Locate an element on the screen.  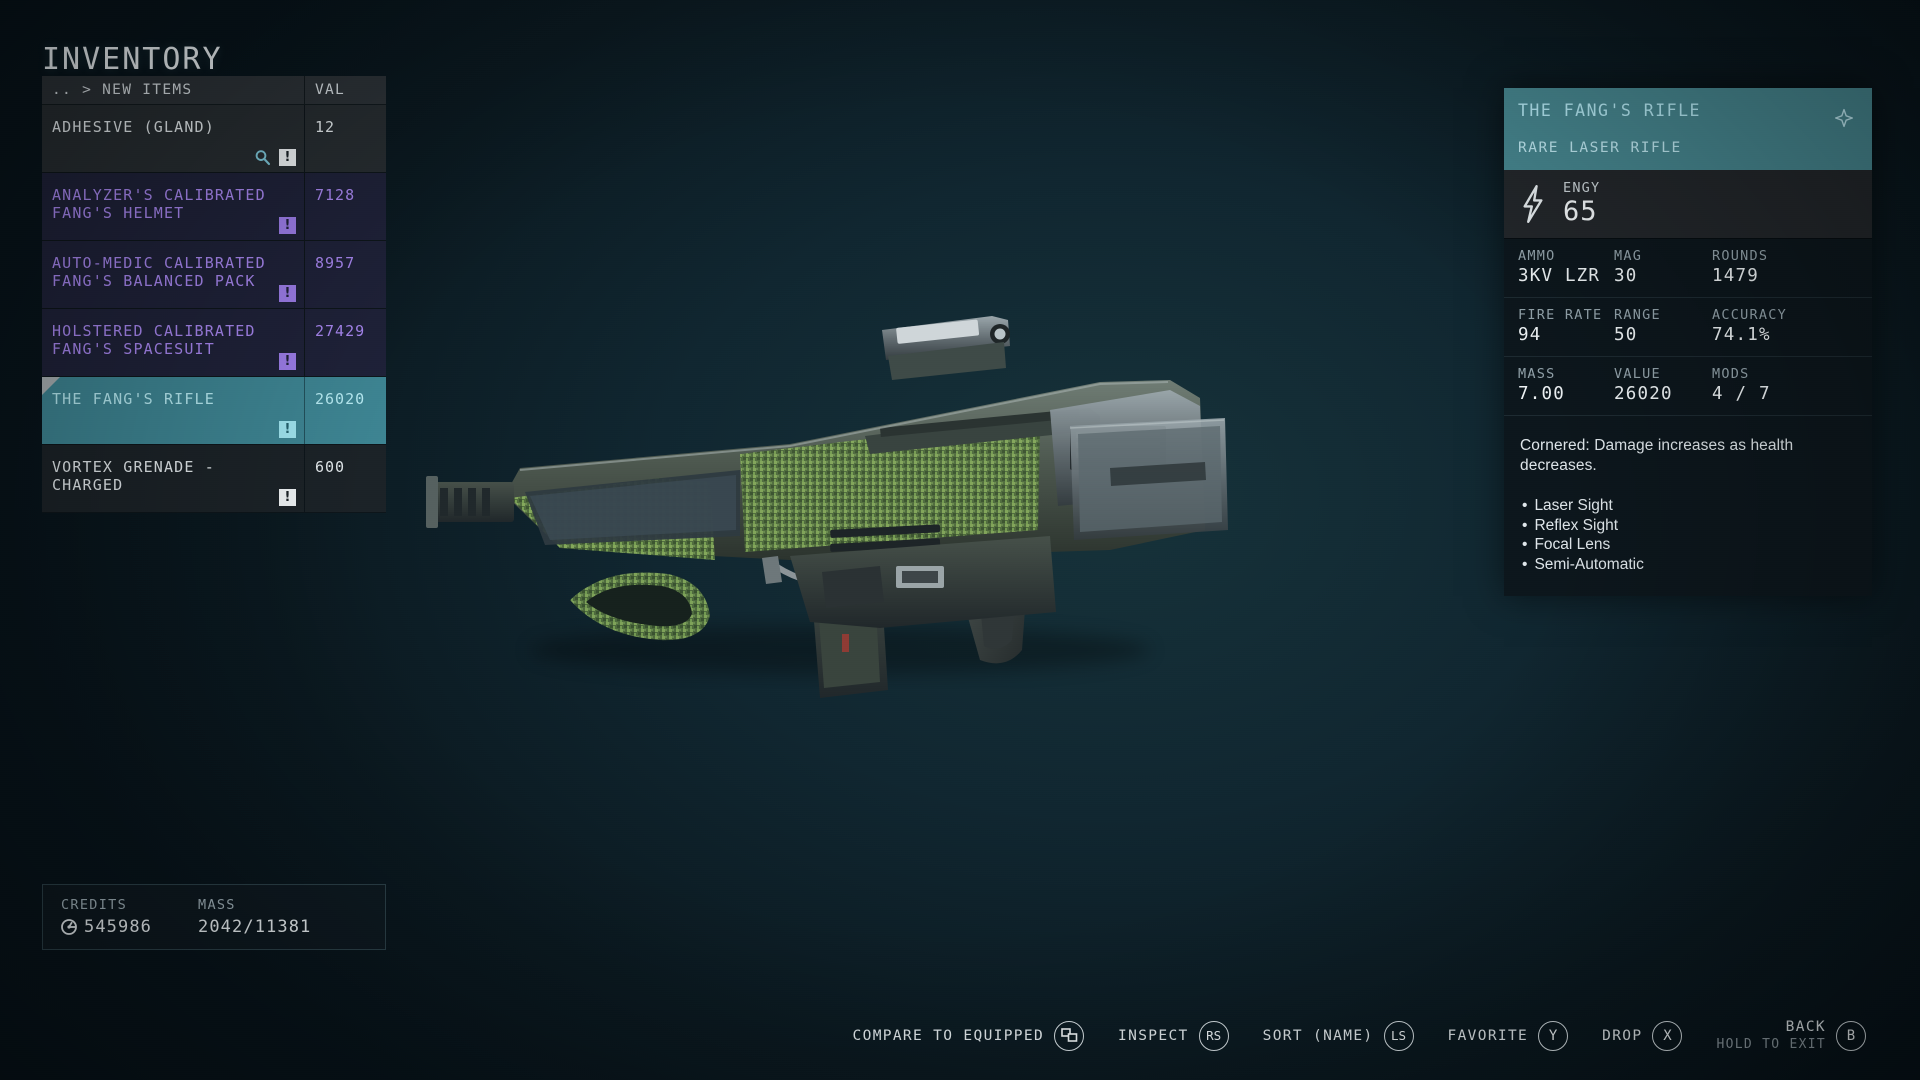
damage-value: 65 is located at coordinates (1580, 211).